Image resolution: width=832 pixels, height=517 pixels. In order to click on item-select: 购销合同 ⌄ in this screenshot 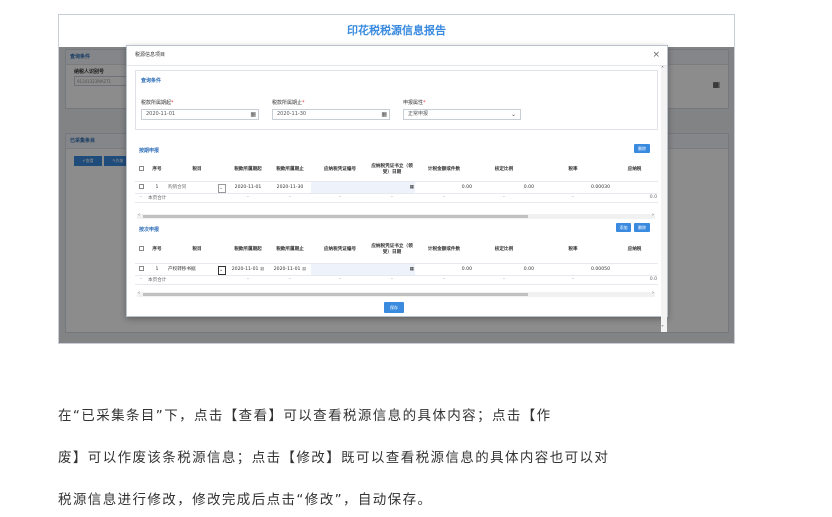, I will do `click(197, 187)`.